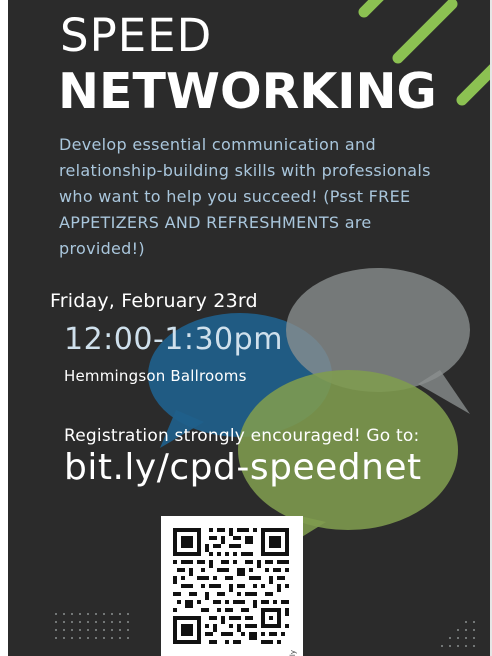 Image resolution: width=492 pixels, height=656 pixels. What do you see at coordinates (154, 301) in the screenshot?
I see `event-date: Friday, February 23rd` at bounding box center [154, 301].